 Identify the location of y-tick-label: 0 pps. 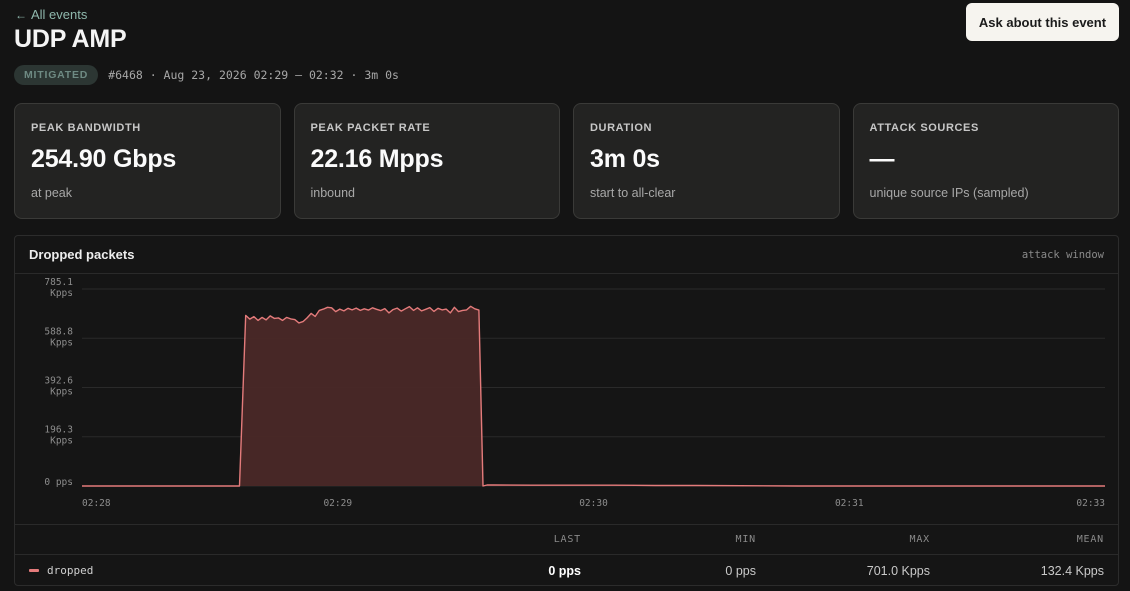
(58, 482).